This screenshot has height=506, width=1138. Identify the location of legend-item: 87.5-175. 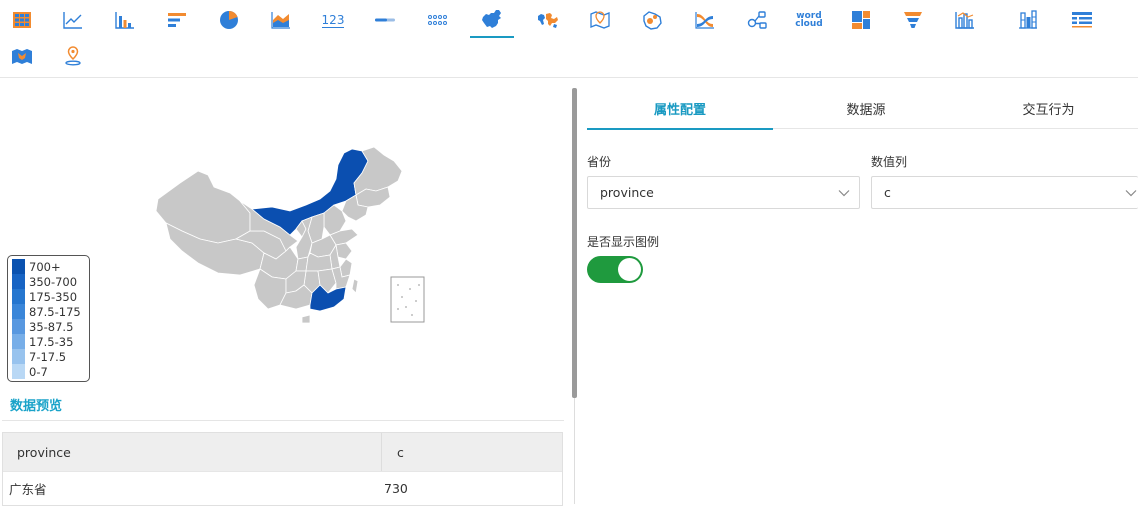
(50, 311).